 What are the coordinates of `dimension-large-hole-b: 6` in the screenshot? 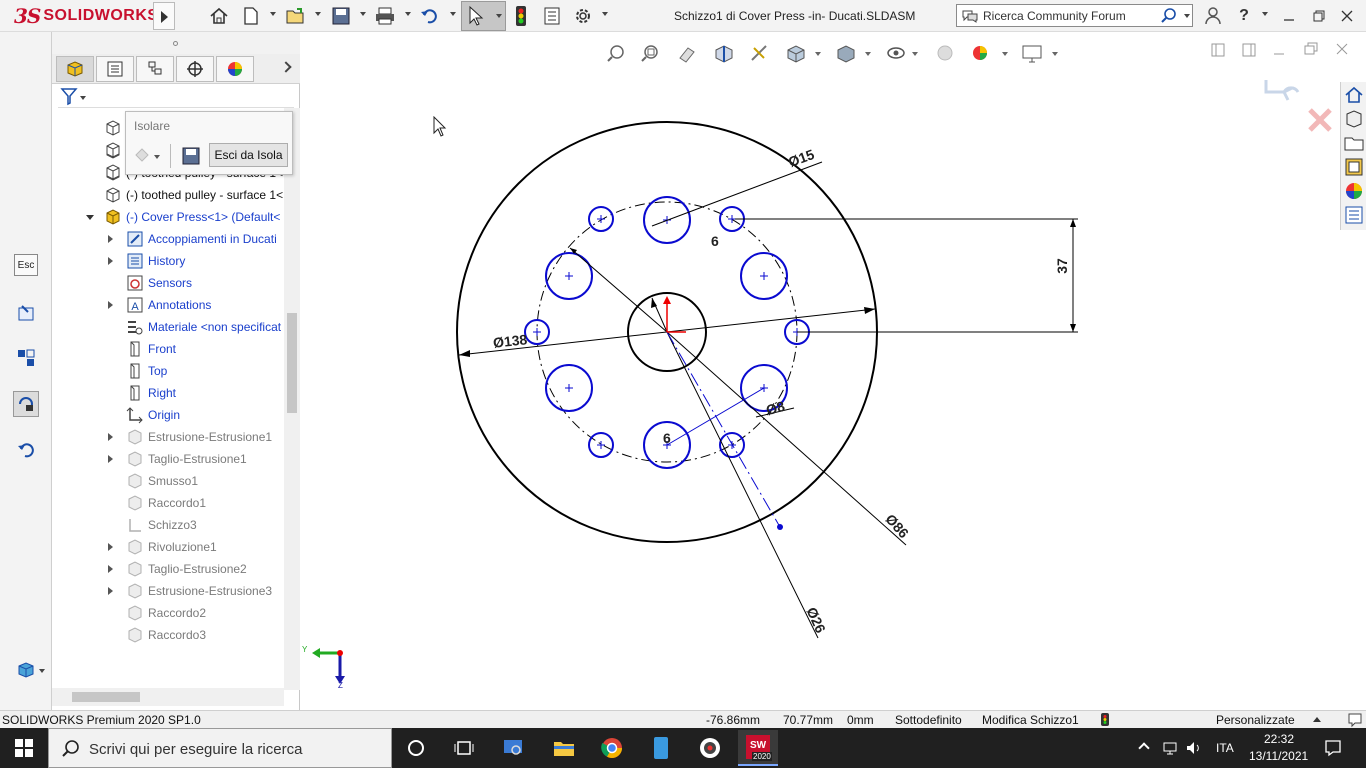 It's located at (667, 438).